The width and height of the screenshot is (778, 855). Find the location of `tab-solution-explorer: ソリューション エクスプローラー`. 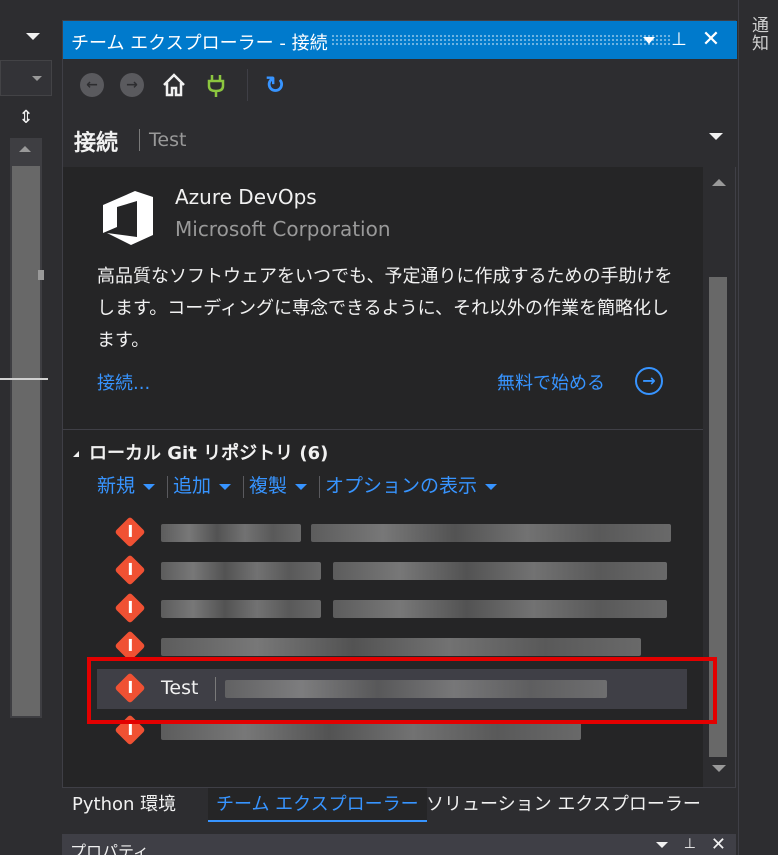

tab-solution-explorer: ソリューション エクスプローラー is located at coordinates (563, 805).